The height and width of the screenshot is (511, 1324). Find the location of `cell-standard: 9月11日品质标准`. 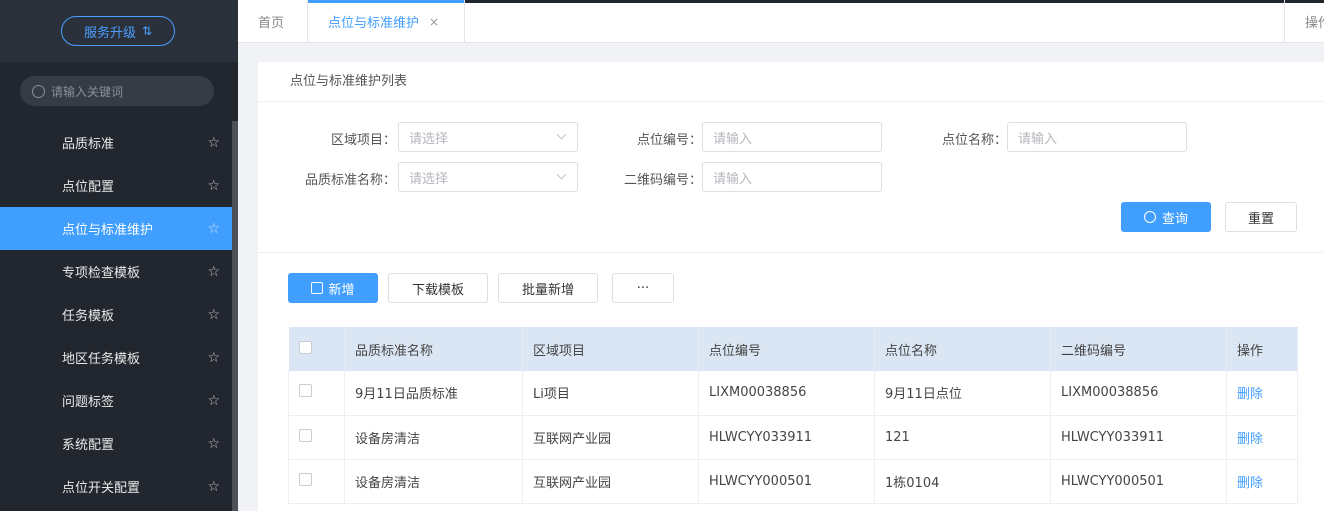

cell-standard: 9月11日品质标准 is located at coordinates (433, 393).